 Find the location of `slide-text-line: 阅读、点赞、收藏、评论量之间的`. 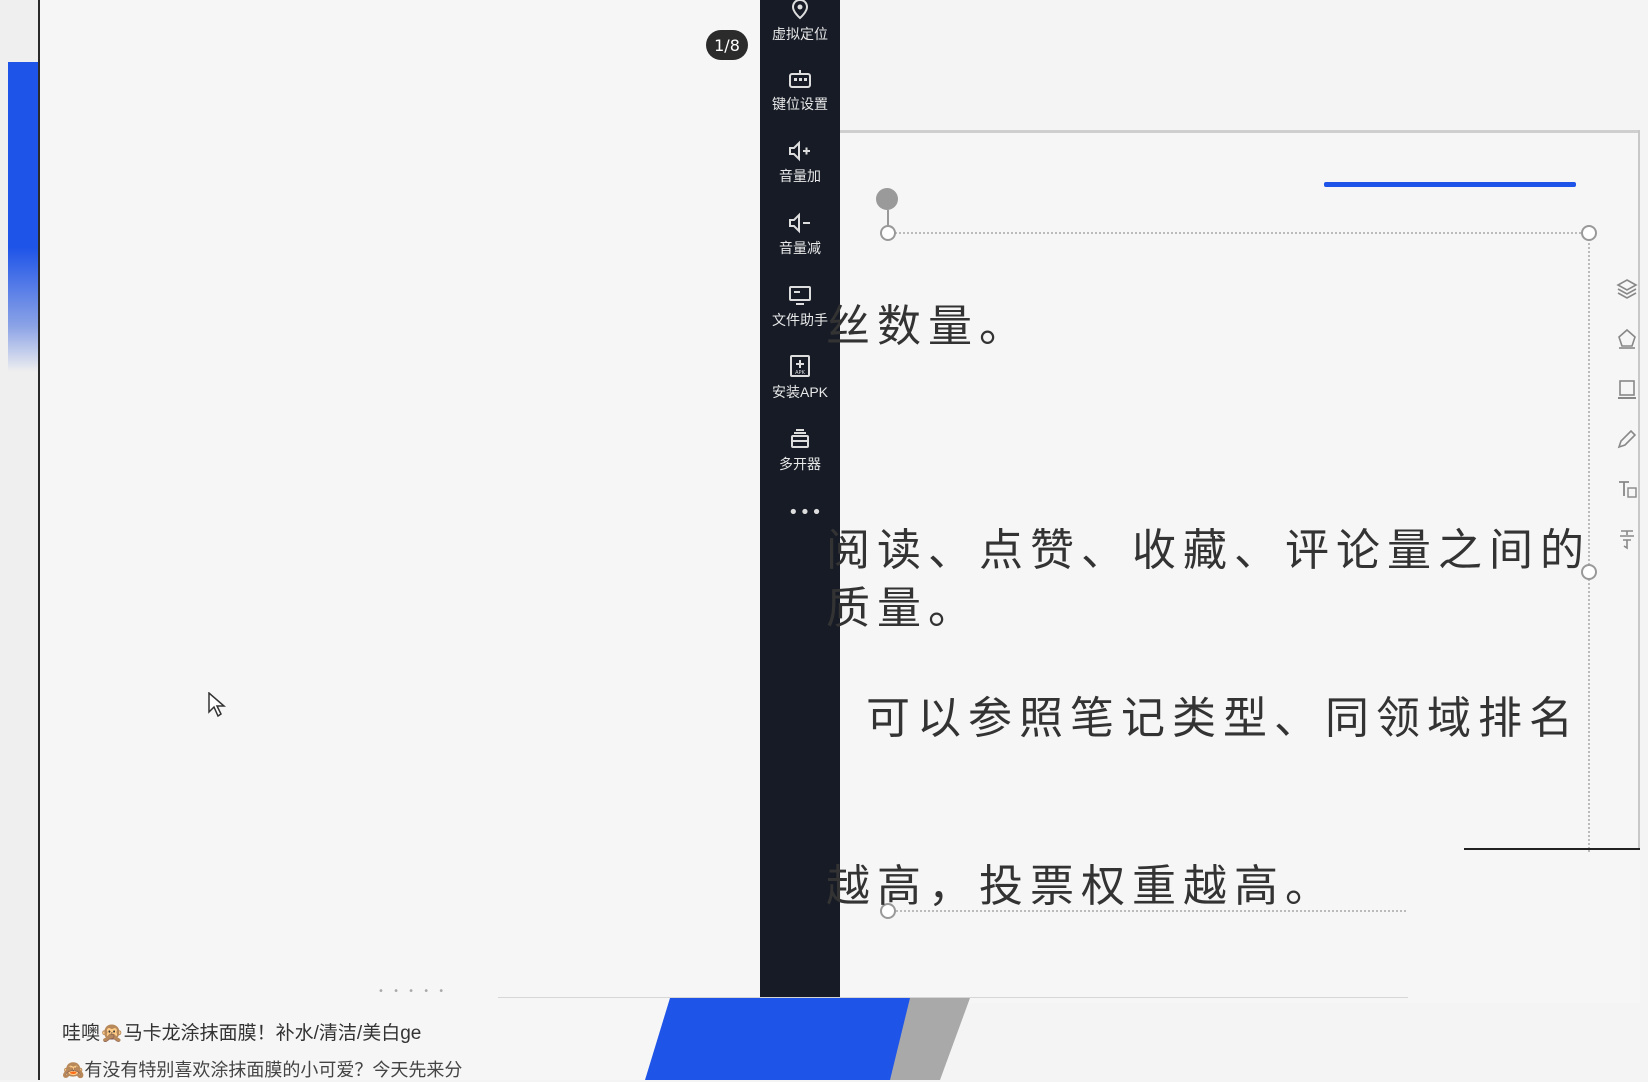

slide-text-line: 阅读、点赞、收藏、评论量之间的 is located at coordinates (1208, 546).